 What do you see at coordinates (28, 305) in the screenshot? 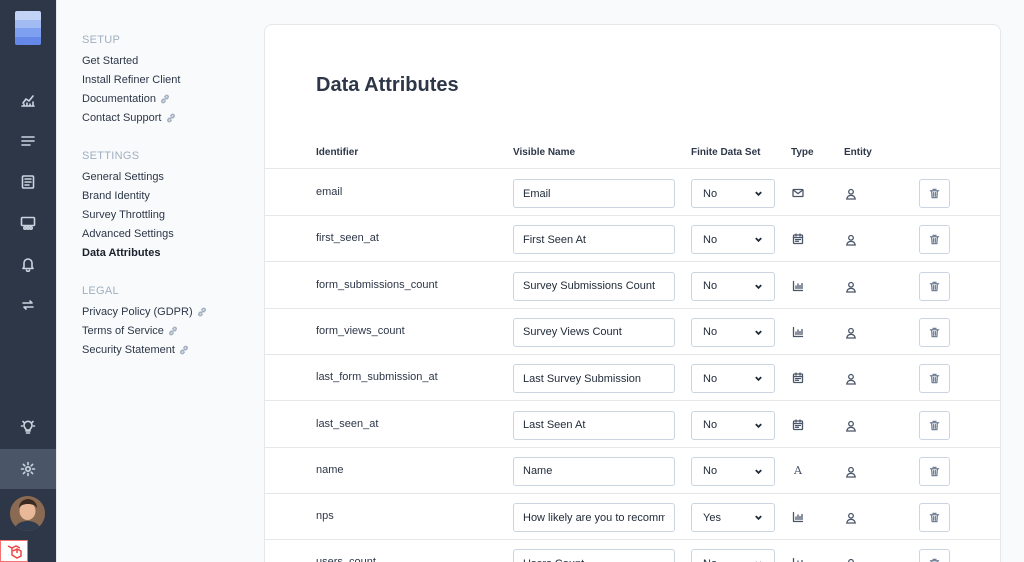
I see `rail-sync-button` at bounding box center [28, 305].